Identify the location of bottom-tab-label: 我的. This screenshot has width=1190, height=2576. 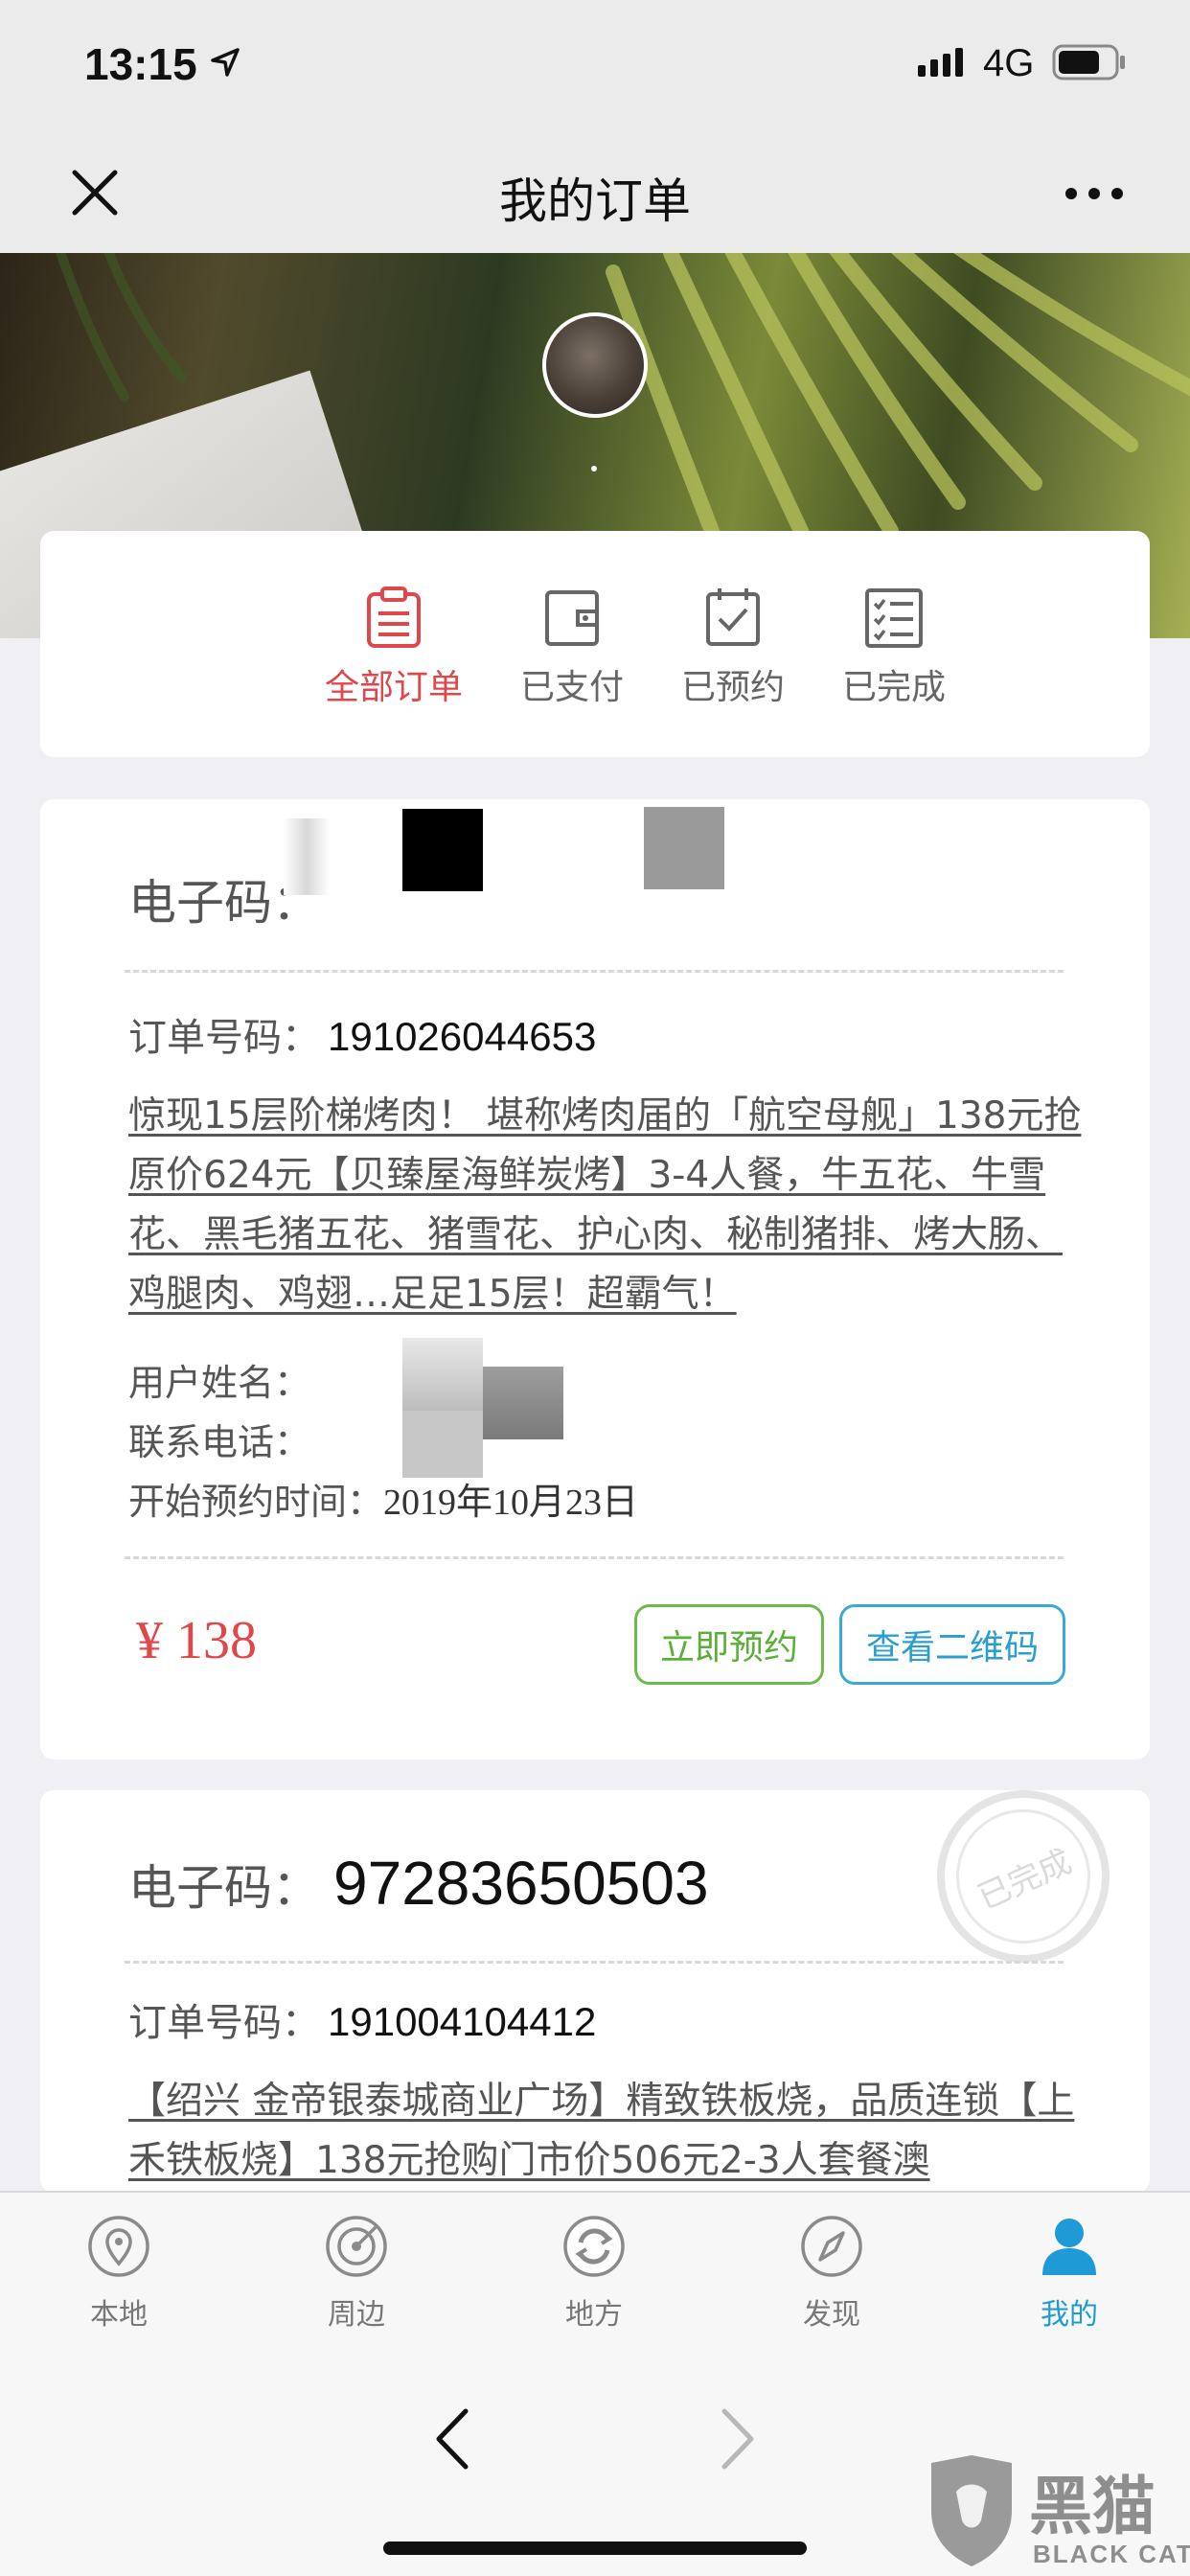
(1070, 2315).